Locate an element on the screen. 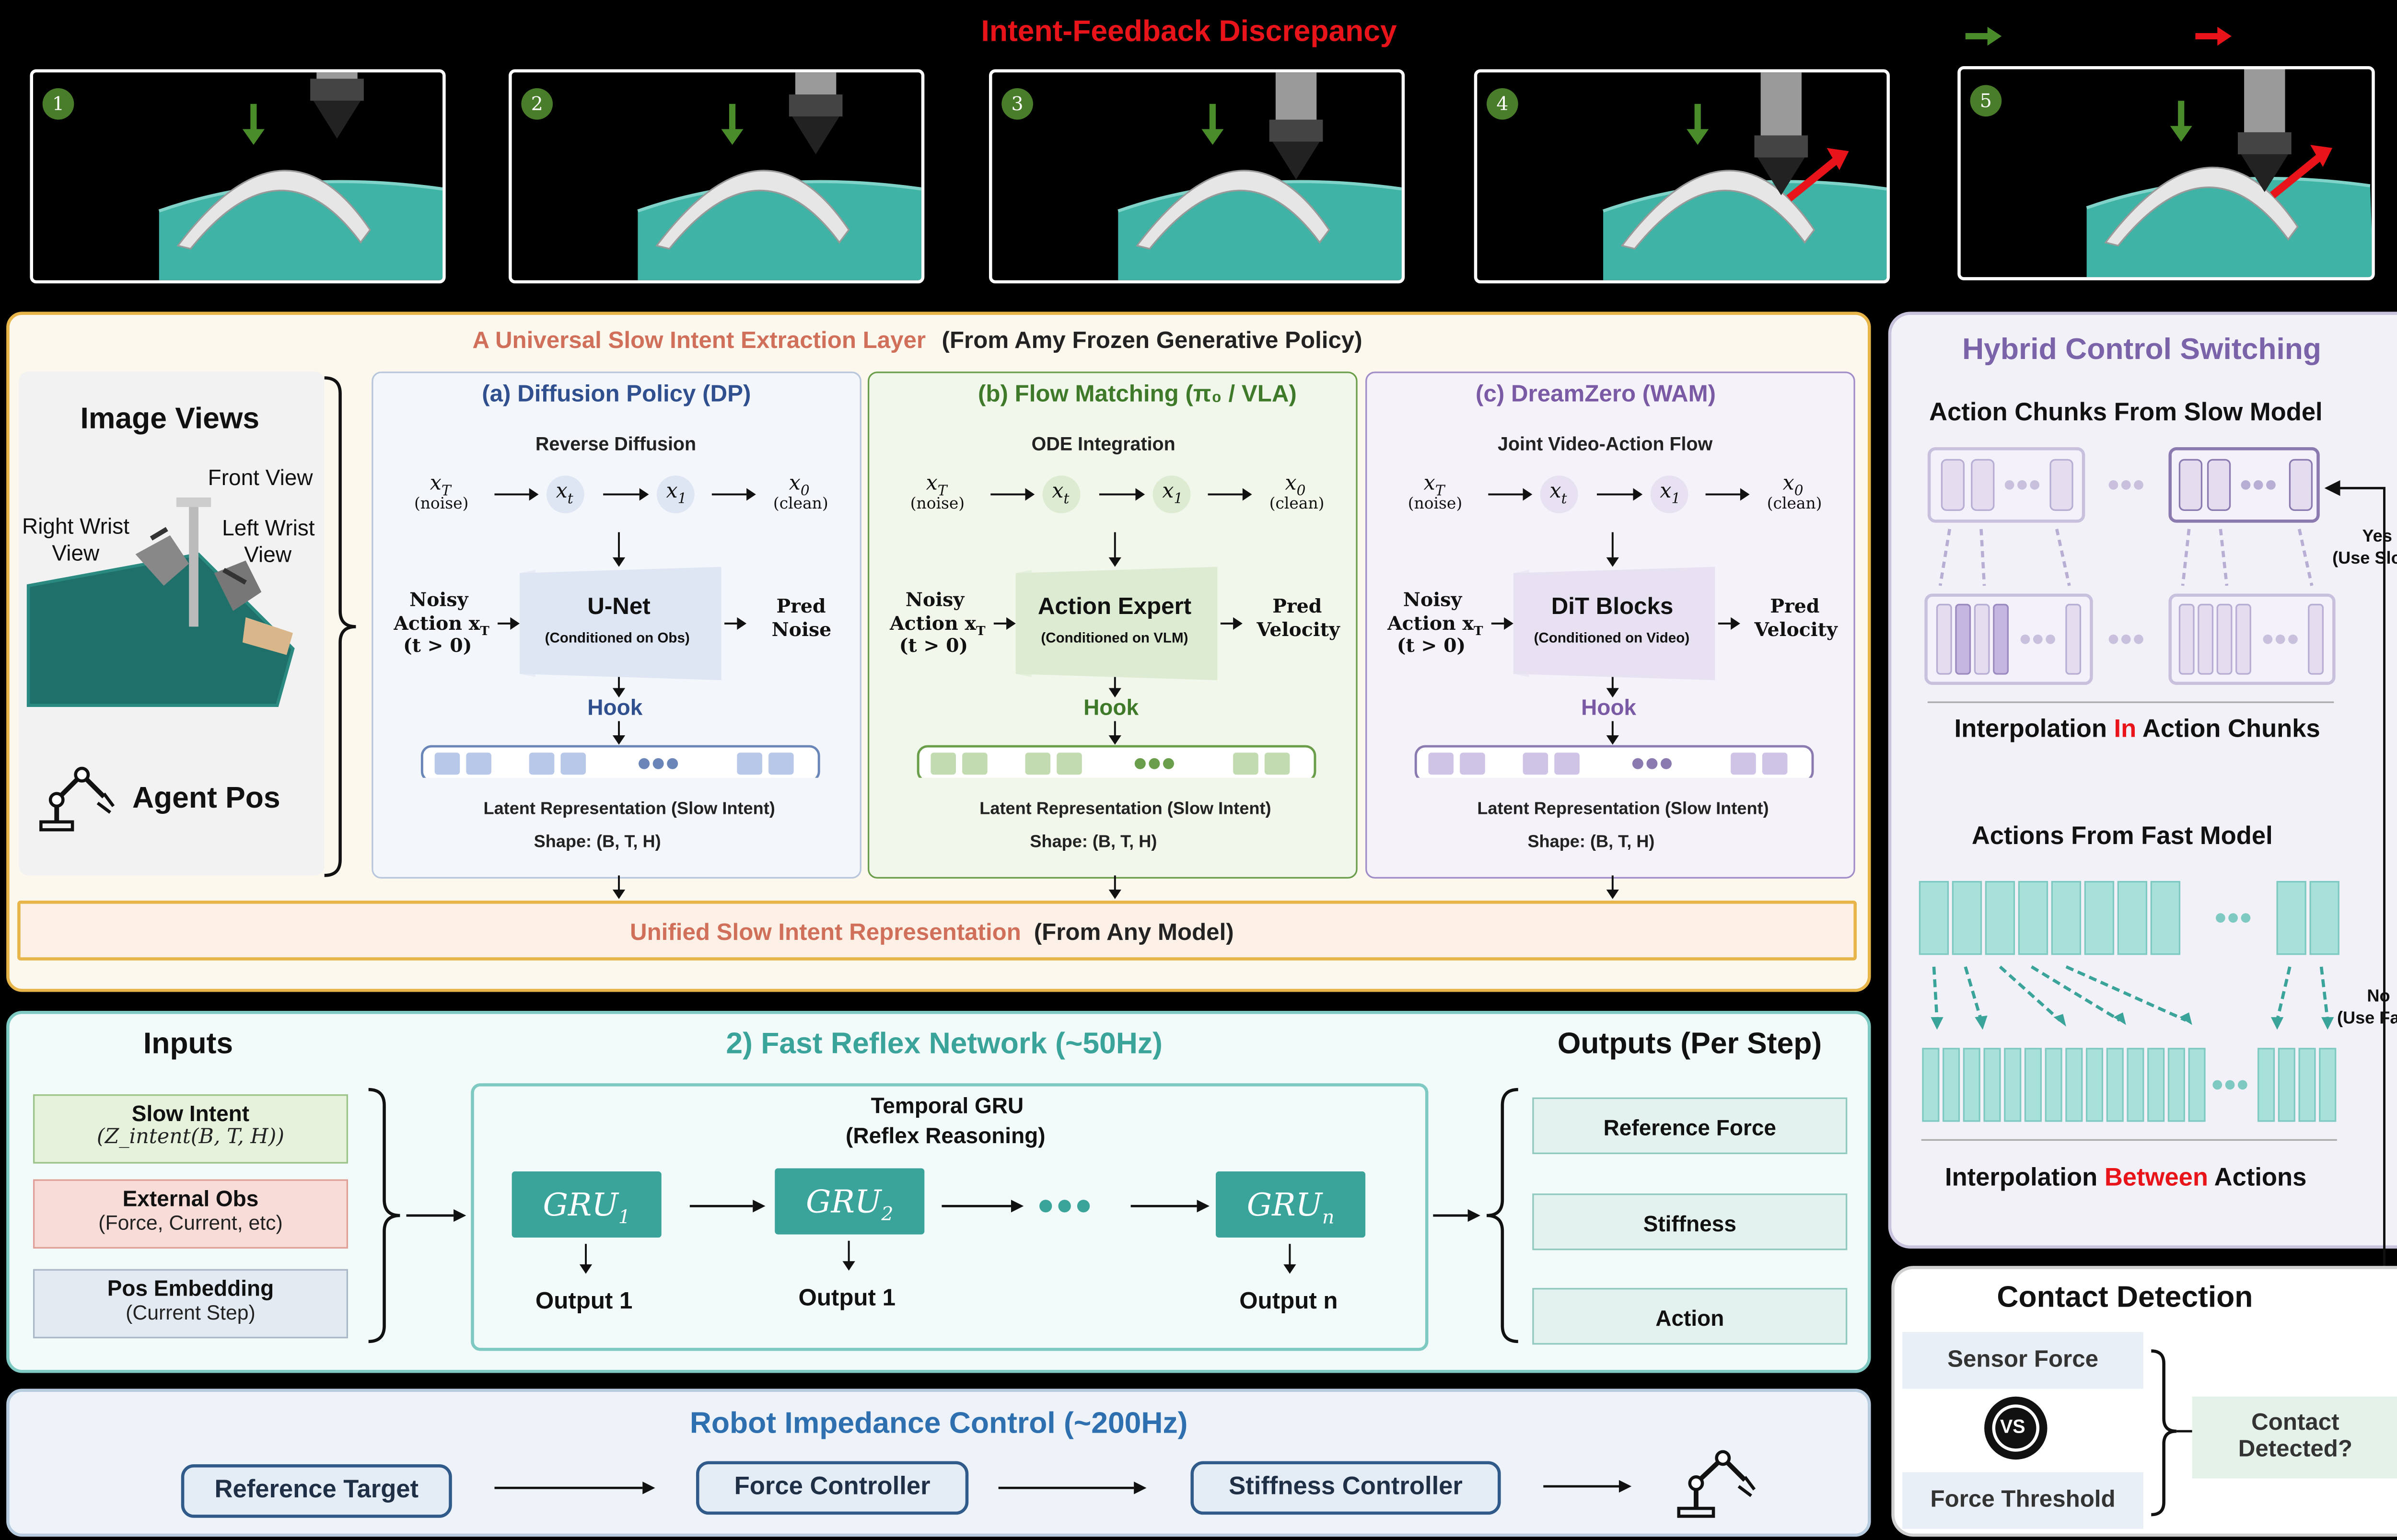  input-external-obs-label: External Obs is located at coordinates (190, 1198).